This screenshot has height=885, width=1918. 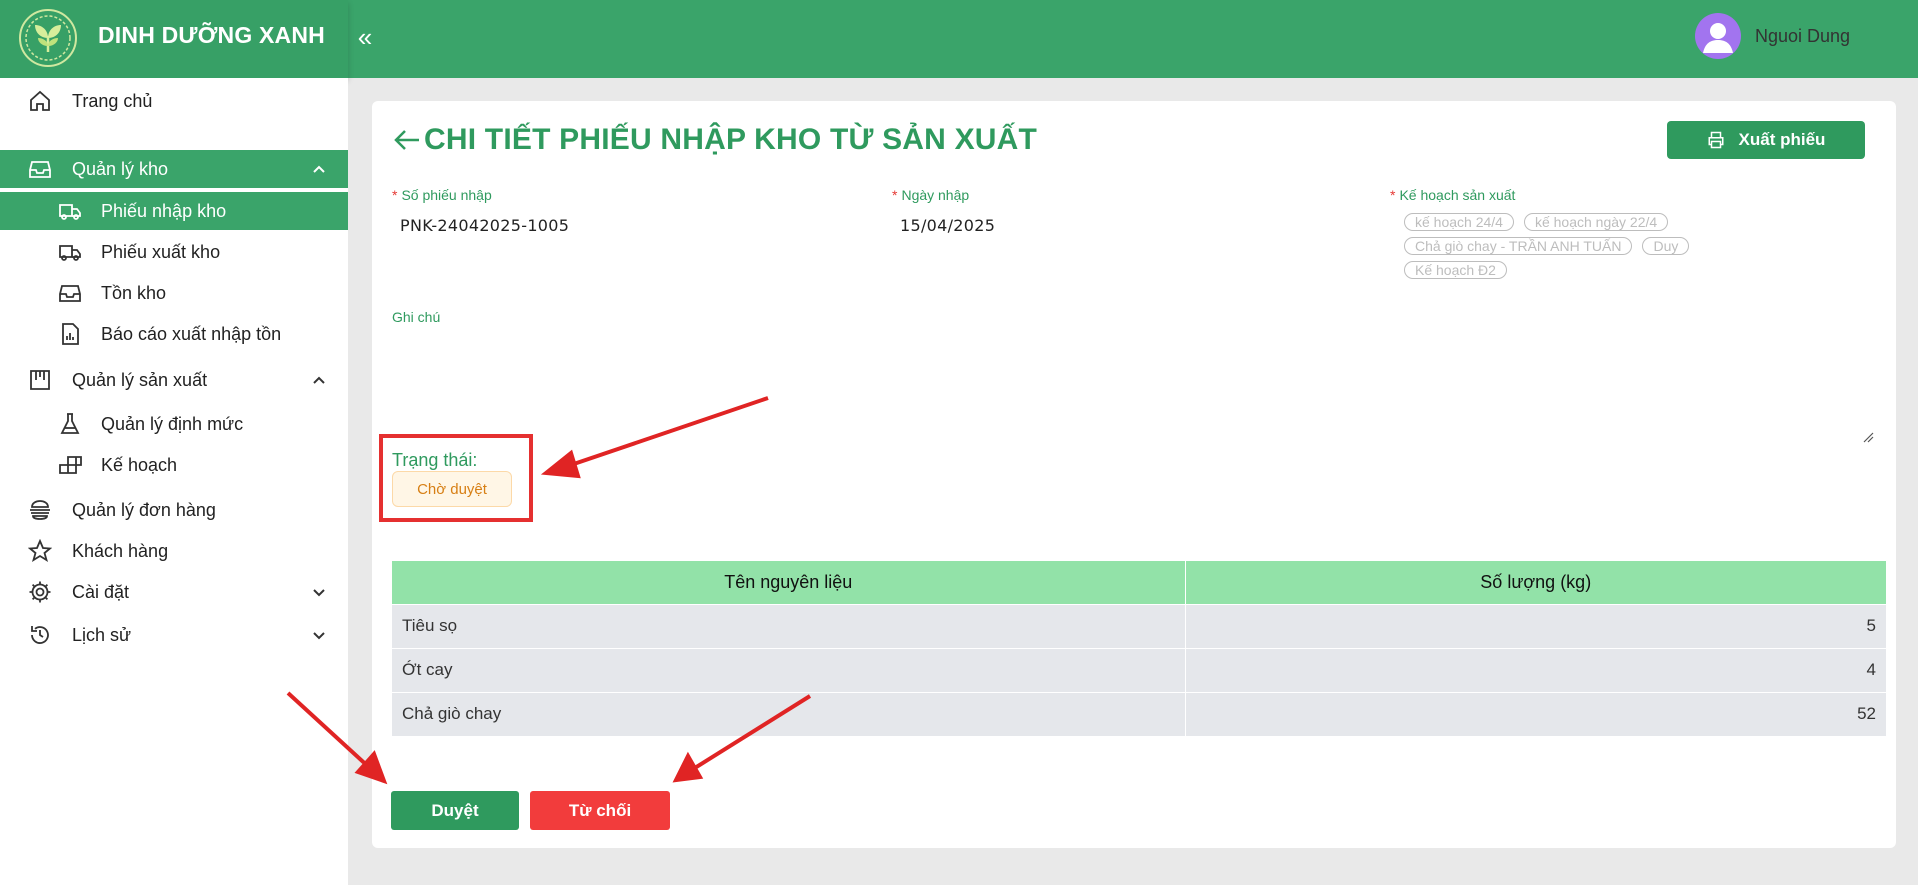 I want to click on sidebar-item-production: Quản lý sản xuất, so click(x=174, y=380).